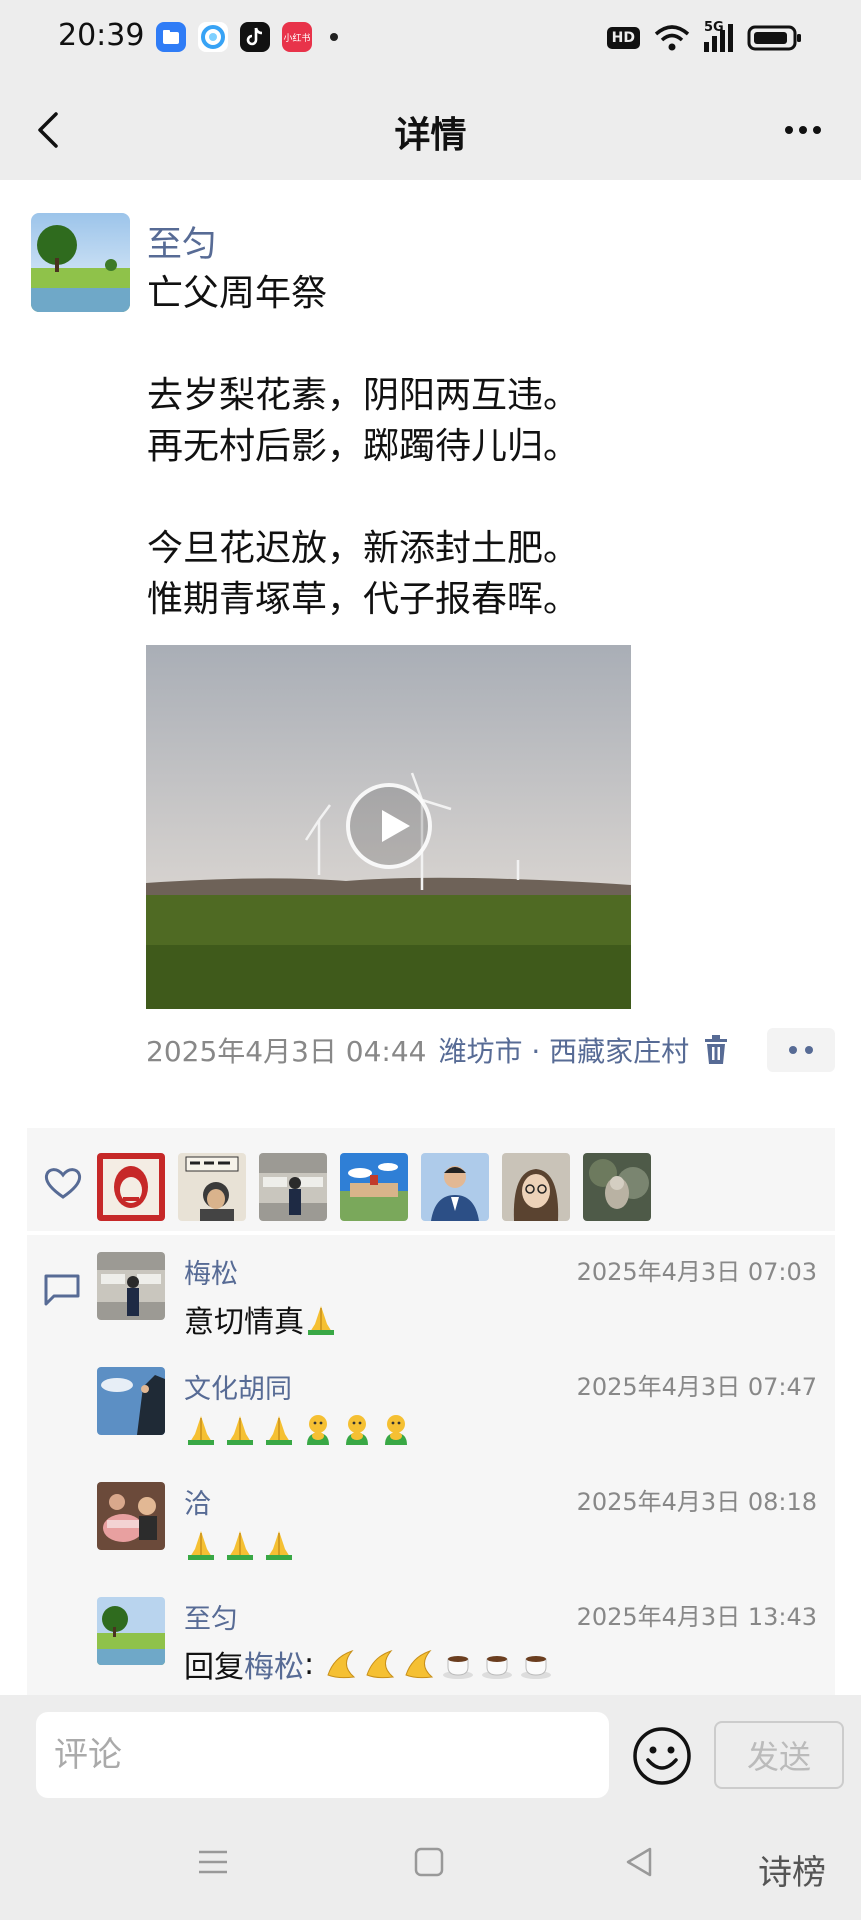 This screenshot has height=1920, width=861. What do you see at coordinates (696, 1502) in the screenshot?
I see `comment-time: 2025年4月3日 08:18` at bounding box center [696, 1502].